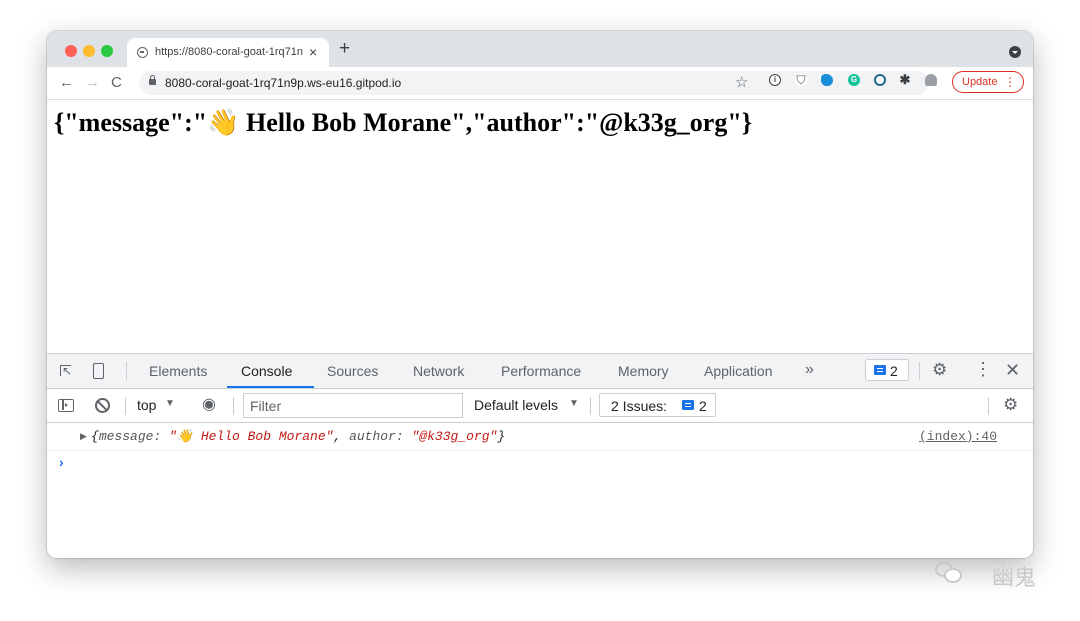 This screenshot has width=1080, height=621. What do you see at coordinates (939, 370) in the screenshot?
I see `settings-gear-icon: ⚙` at bounding box center [939, 370].